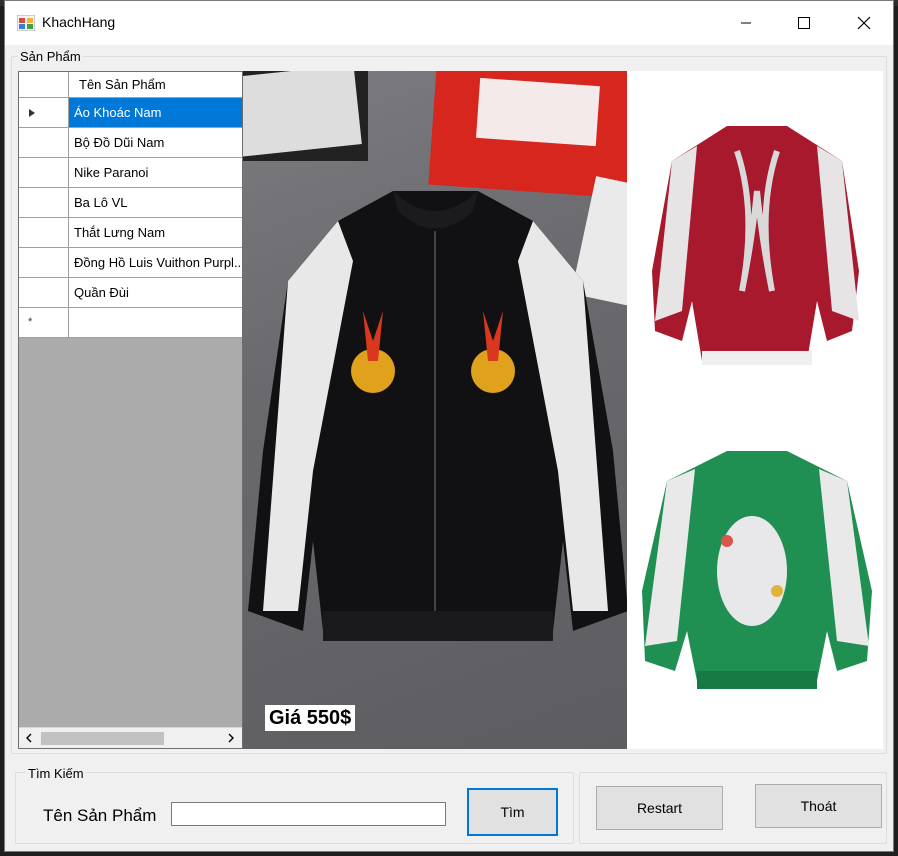 The image size is (898, 856). I want to click on cell-product-name: Ba Lô VL, so click(155, 203).